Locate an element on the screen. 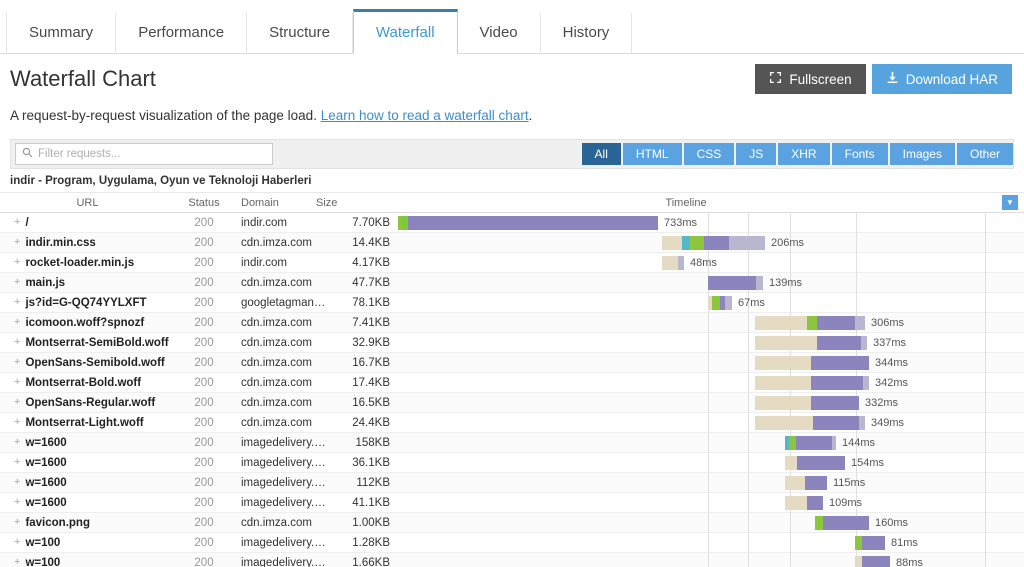 This screenshot has height=567, width=1024. table-row: + w=100 200 imagedelivery.net 1.28KB 81ms is located at coordinates (512, 542).